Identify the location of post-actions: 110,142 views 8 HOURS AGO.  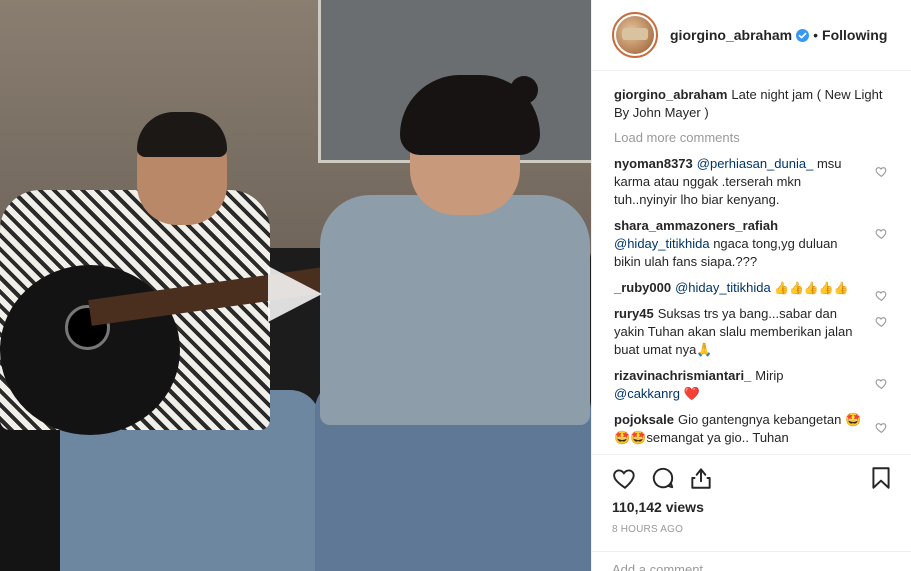
(751, 494).